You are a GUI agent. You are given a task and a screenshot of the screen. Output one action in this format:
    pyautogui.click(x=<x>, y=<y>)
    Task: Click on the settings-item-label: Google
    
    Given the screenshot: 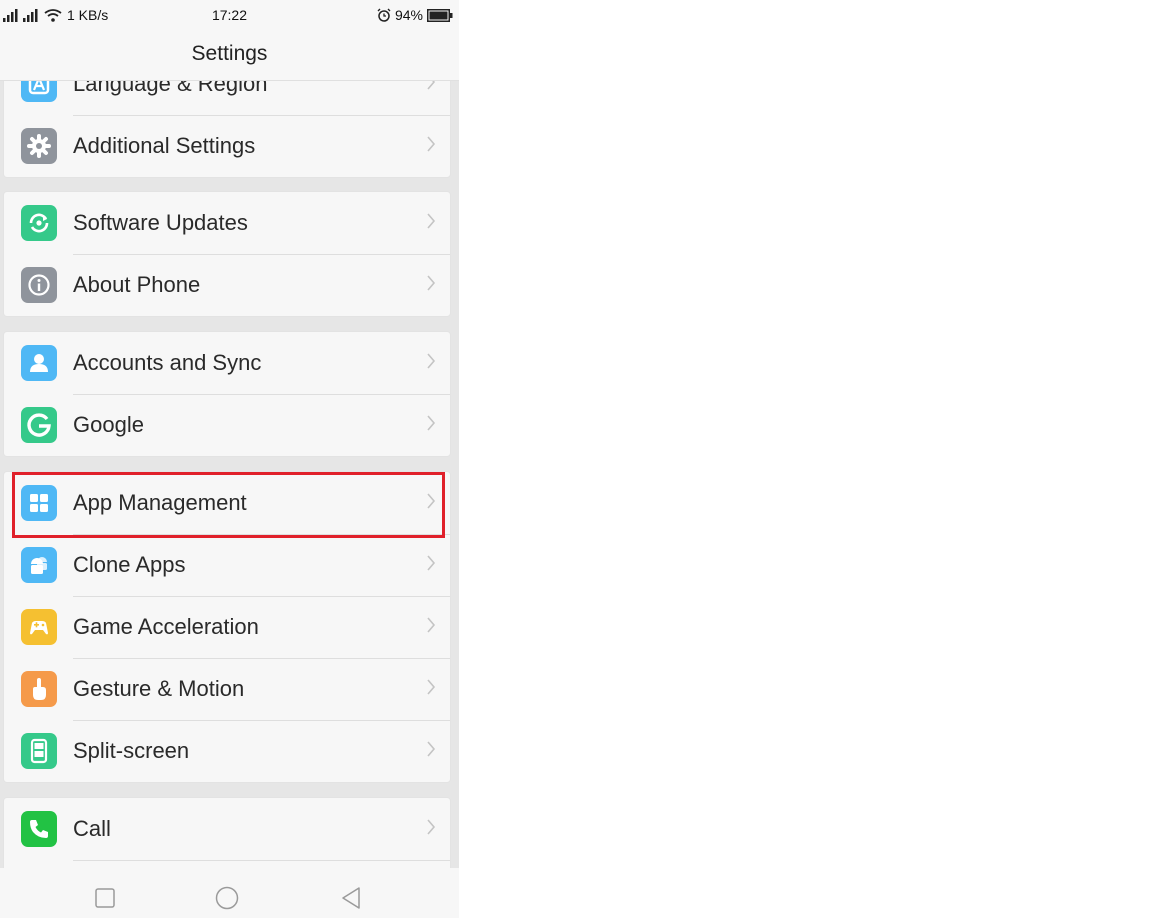 What is the action you would take?
    pyautogui.click(x=108, y=424)
    